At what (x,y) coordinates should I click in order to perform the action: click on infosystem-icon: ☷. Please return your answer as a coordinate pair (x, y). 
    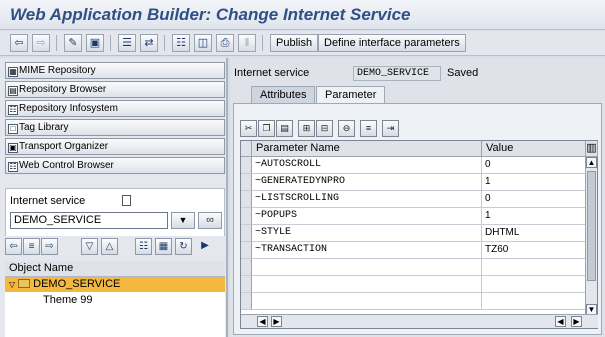
    Looking at the image, I should click on (13, 110).